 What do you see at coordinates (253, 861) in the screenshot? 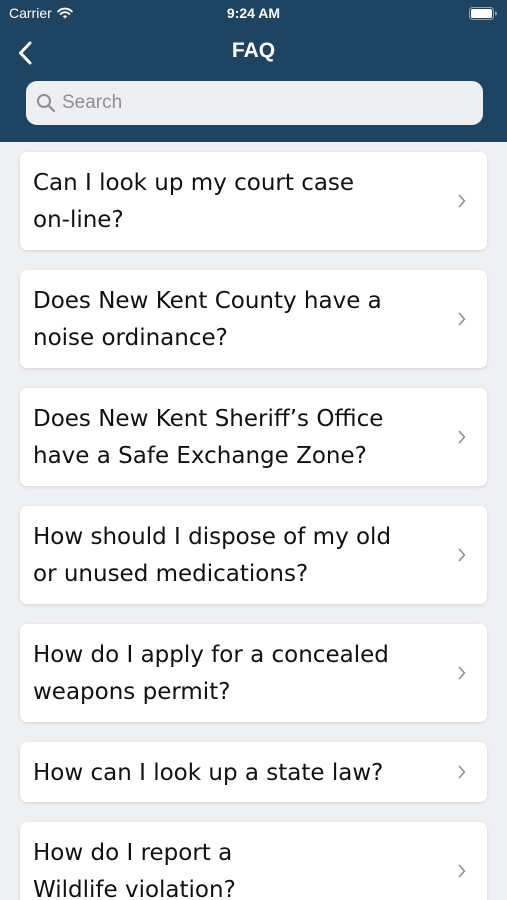
I see `faq-item: How do I report a Wildlife violation?` at bounding box center [253, 861].